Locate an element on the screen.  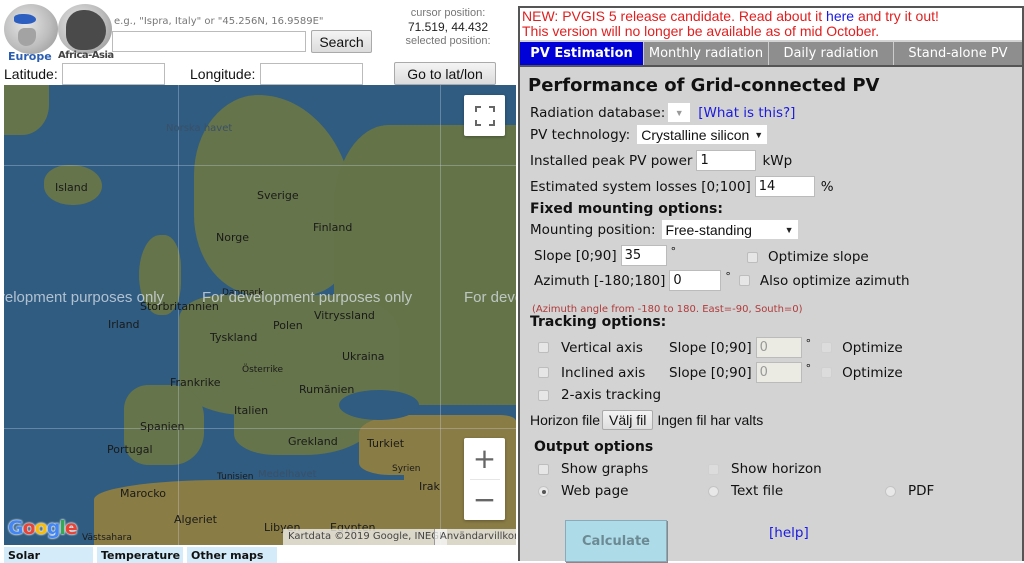
map-label-norska-havet: Norska havet is located at coordinates (199, 128).